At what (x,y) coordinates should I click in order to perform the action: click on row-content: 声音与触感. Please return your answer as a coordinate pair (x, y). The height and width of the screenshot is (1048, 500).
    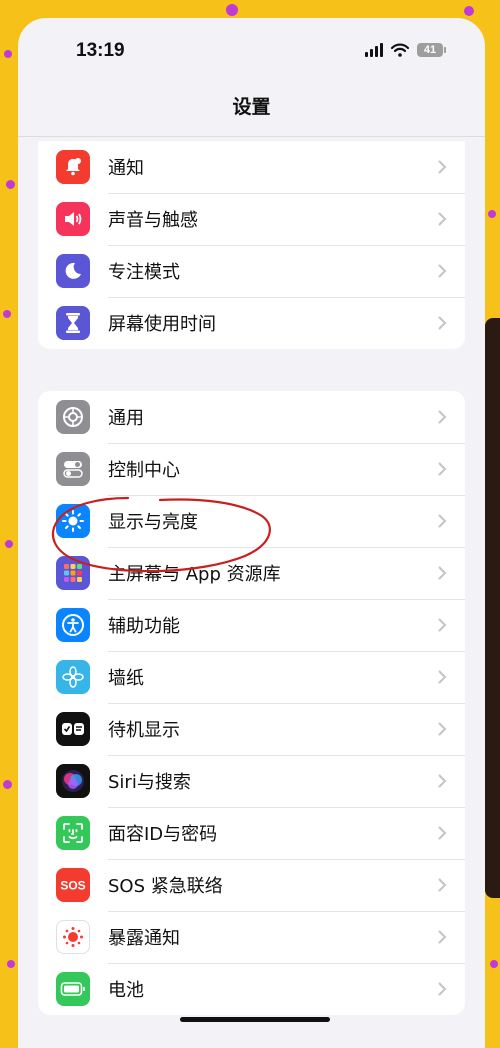
    Looking at the image, I should click on (286, 219).